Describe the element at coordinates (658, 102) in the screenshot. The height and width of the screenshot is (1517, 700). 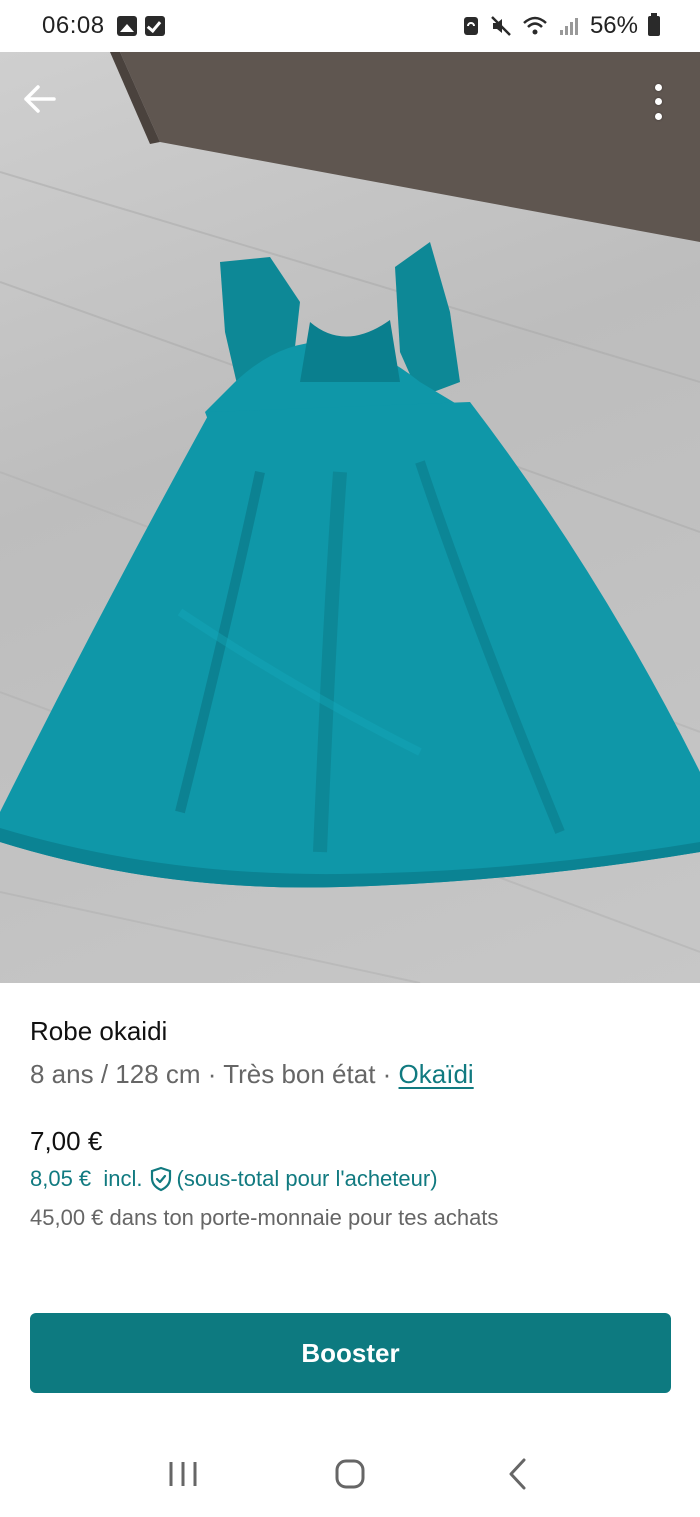
I see `more-options-button` at that location.